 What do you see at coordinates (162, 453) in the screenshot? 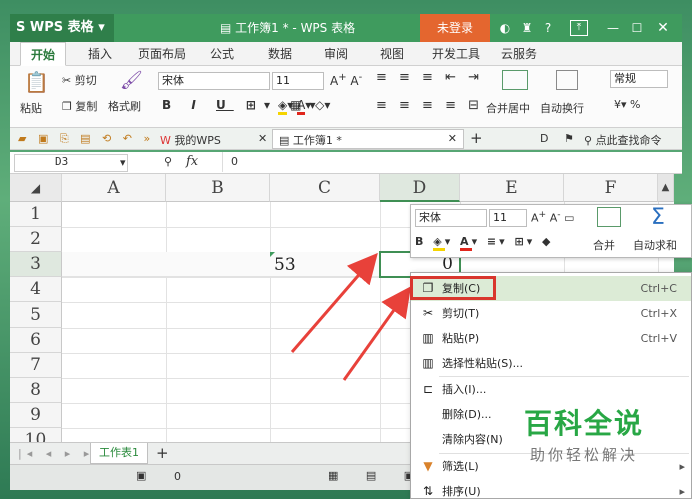
I see `add-sheet-button: +` at bounding box center [162, 453].